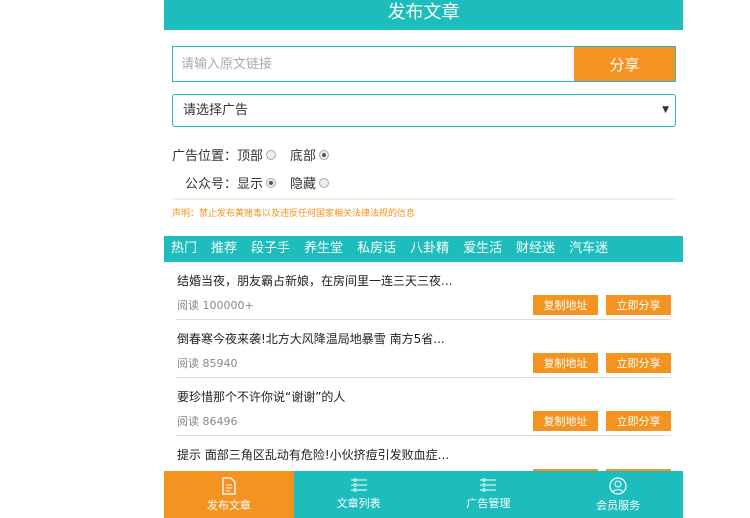 Image resolution: width=750 pixels, height=518 pixels. What do you see at coordinates (303, 184) in the screenshot?
I see `option-hide-label: 隐藏` at bounding box center [303, 184].